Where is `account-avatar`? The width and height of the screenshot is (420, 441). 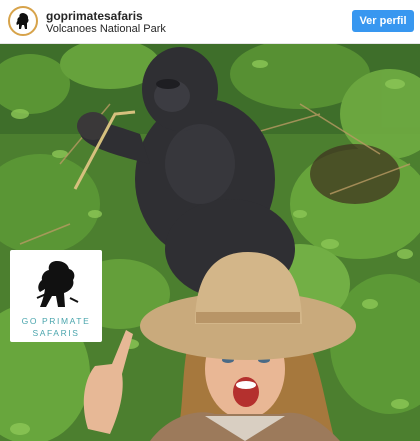 account-avatar is located at coordinates (23, 21).